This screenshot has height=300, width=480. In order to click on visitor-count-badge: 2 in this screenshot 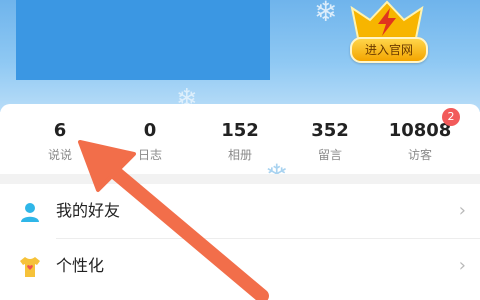, I will do `click(451, 117)`.